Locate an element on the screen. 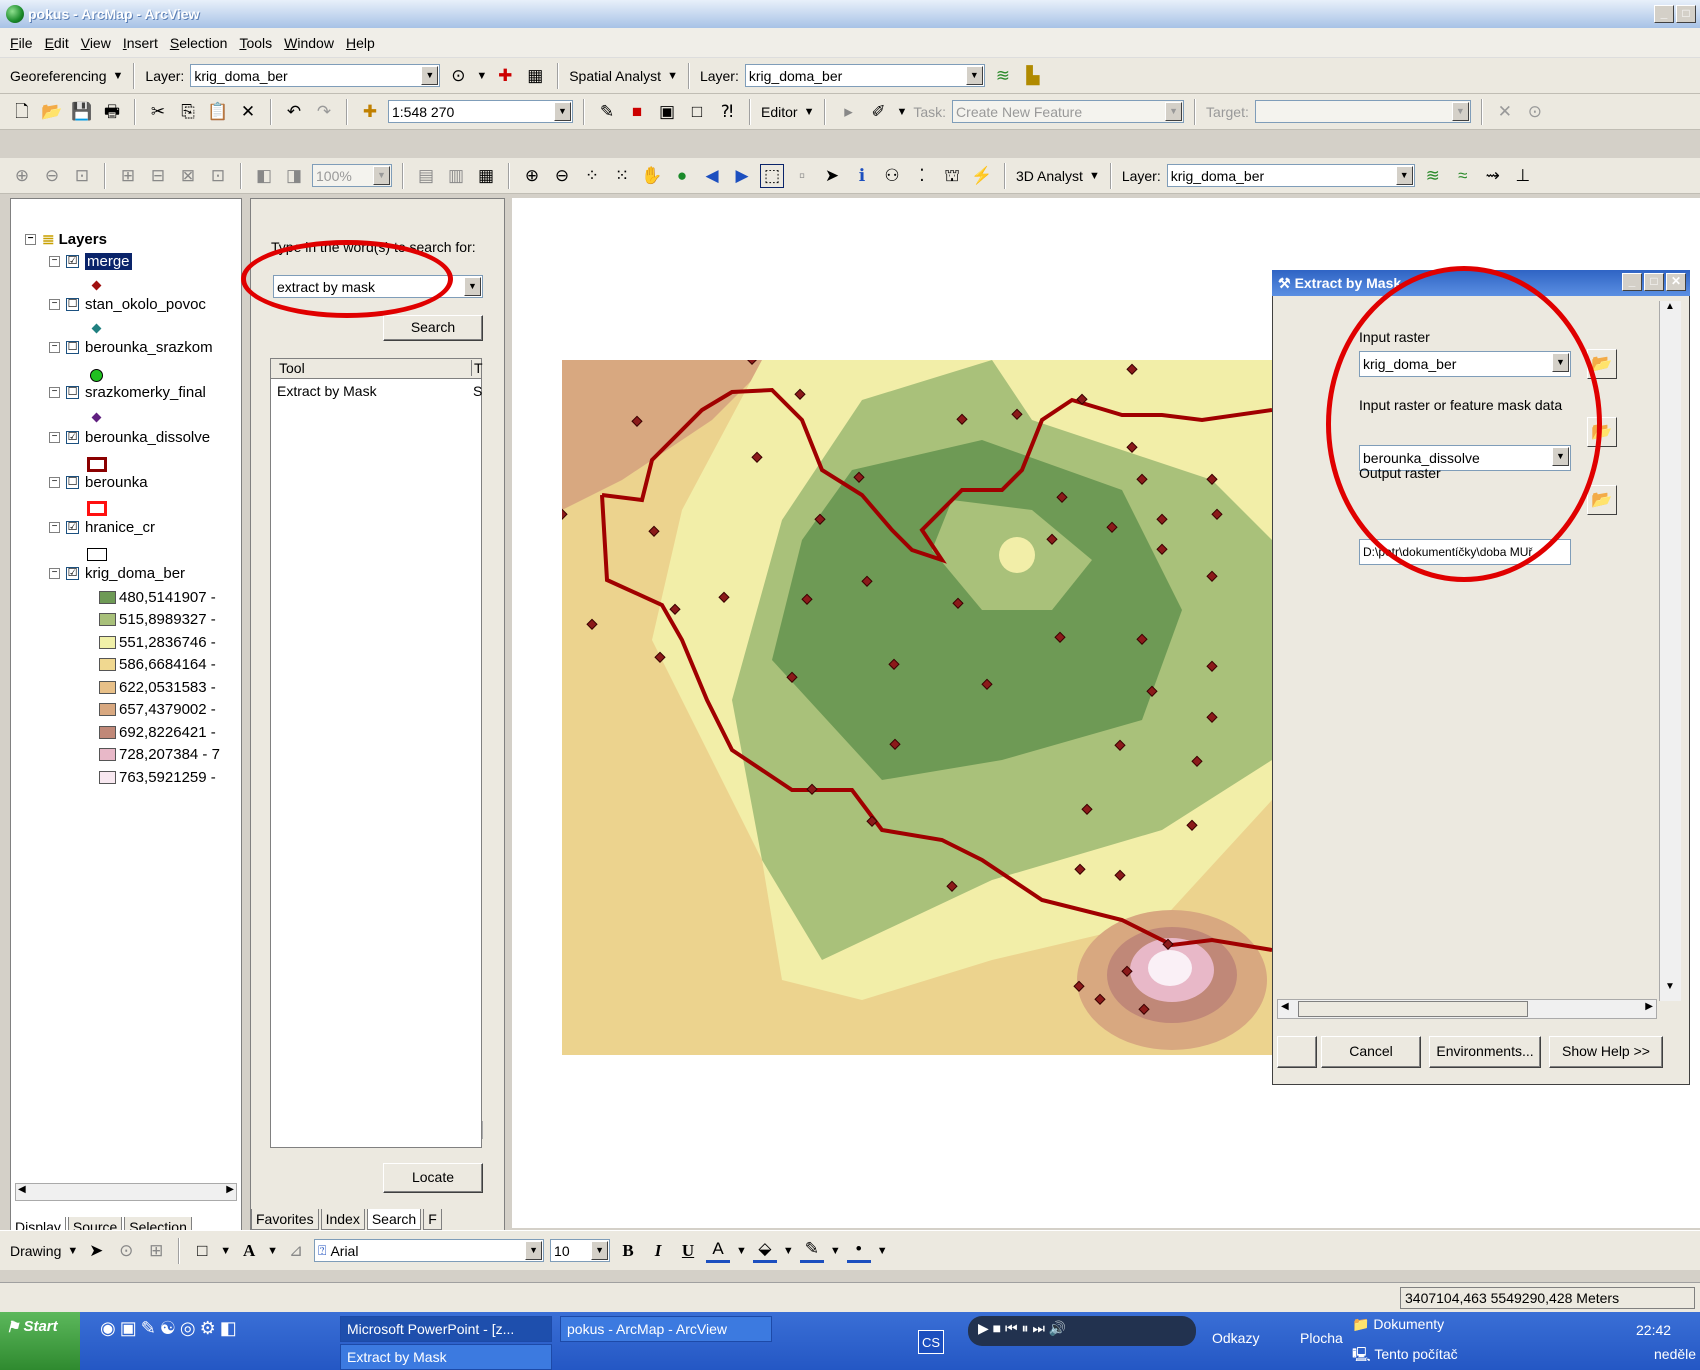 This screenshot has width=1700, height=1370. line-color-icon: ✎ is located at coordinates (811, 1250).